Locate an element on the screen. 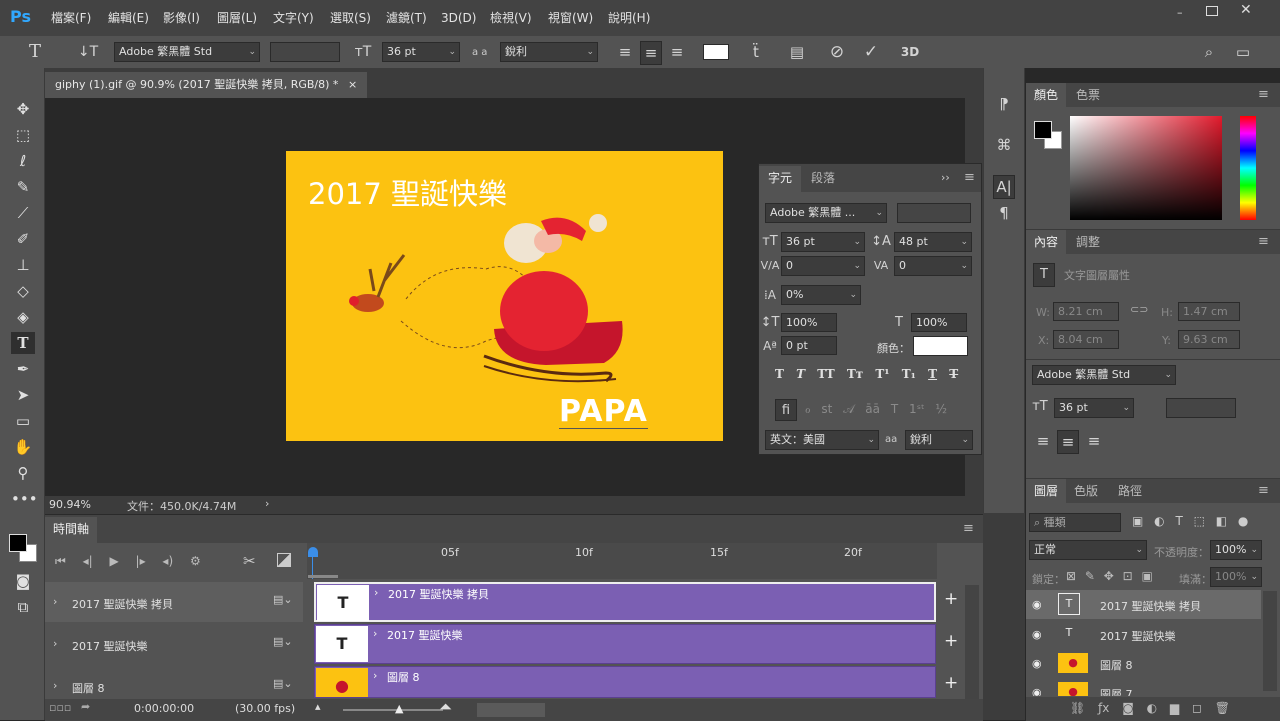 Image resolution: width=1280 pixels, height=721 pixels. menu-select: 選取(S) is located at coordinates (350, 18).